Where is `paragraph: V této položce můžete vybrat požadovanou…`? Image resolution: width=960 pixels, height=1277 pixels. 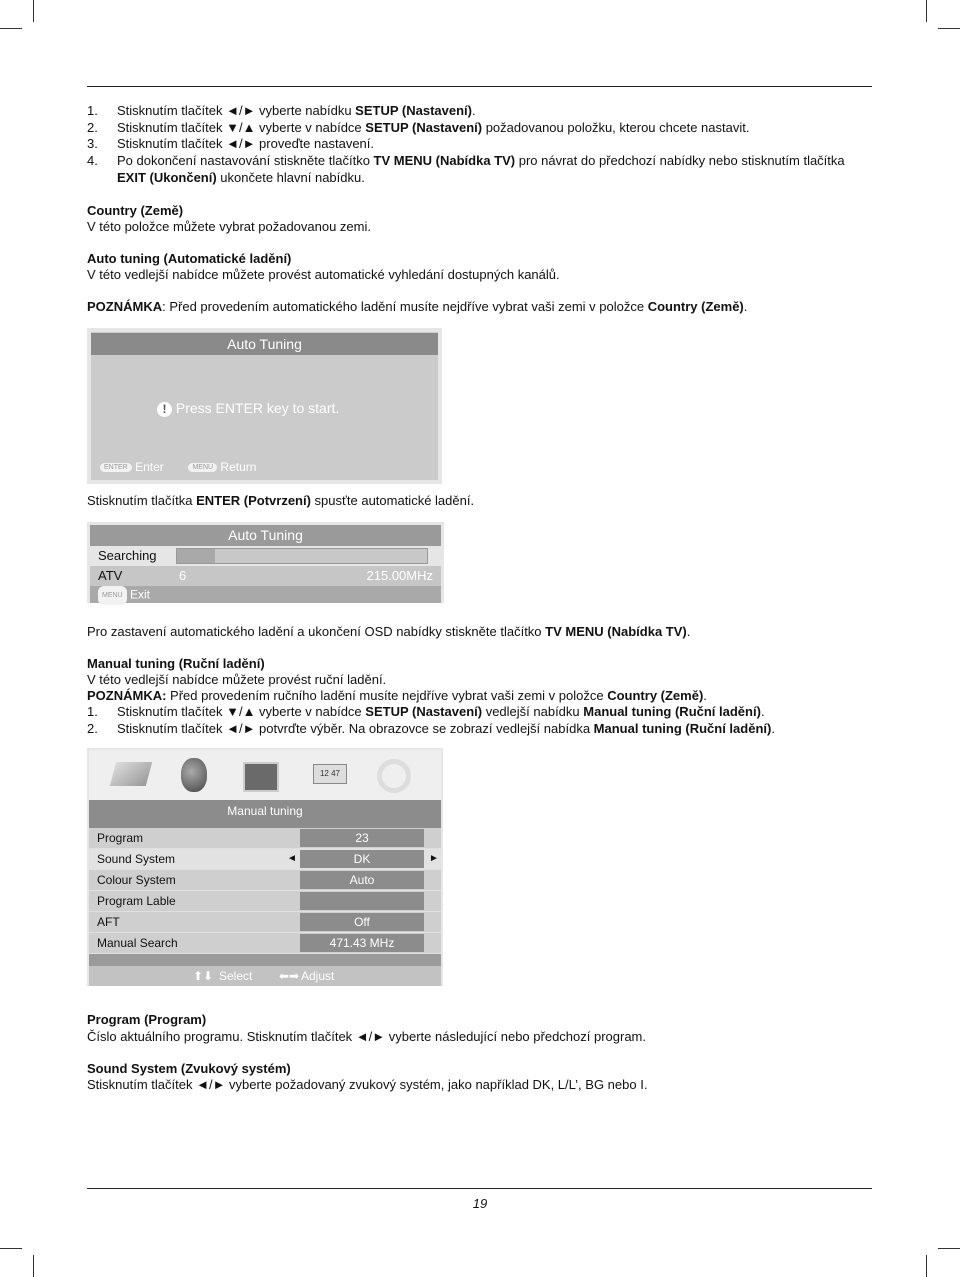
paragraph: V této položce můžete vybrat požadovanou… is located at coordinates (229, 226).